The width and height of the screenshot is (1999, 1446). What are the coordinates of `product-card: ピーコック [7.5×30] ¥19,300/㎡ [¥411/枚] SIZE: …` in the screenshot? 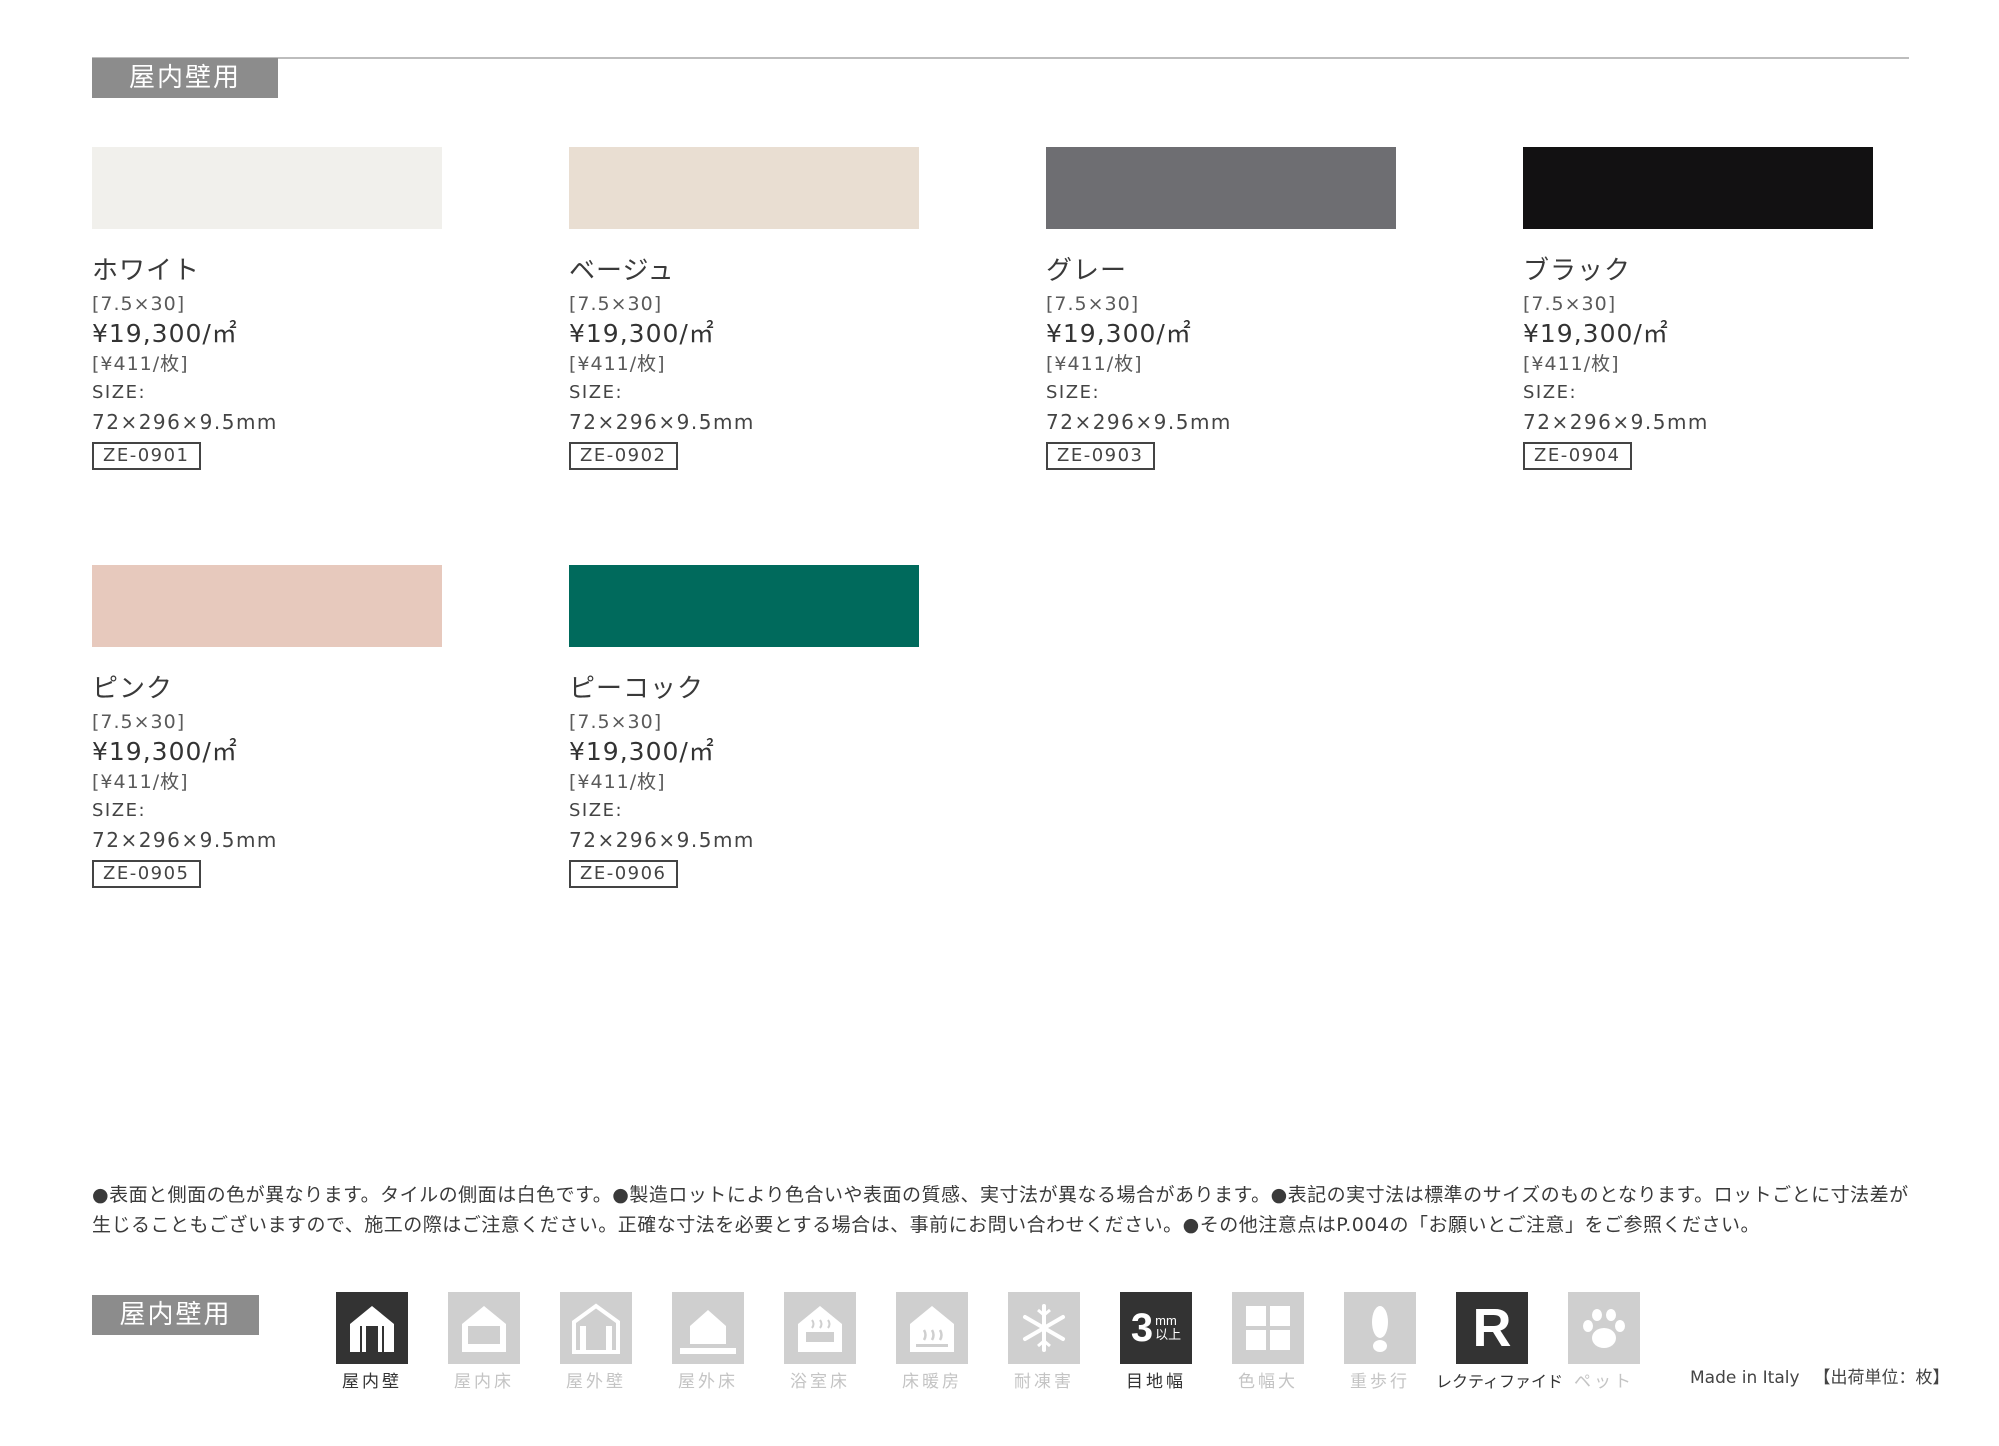 It's located at (749, 726).